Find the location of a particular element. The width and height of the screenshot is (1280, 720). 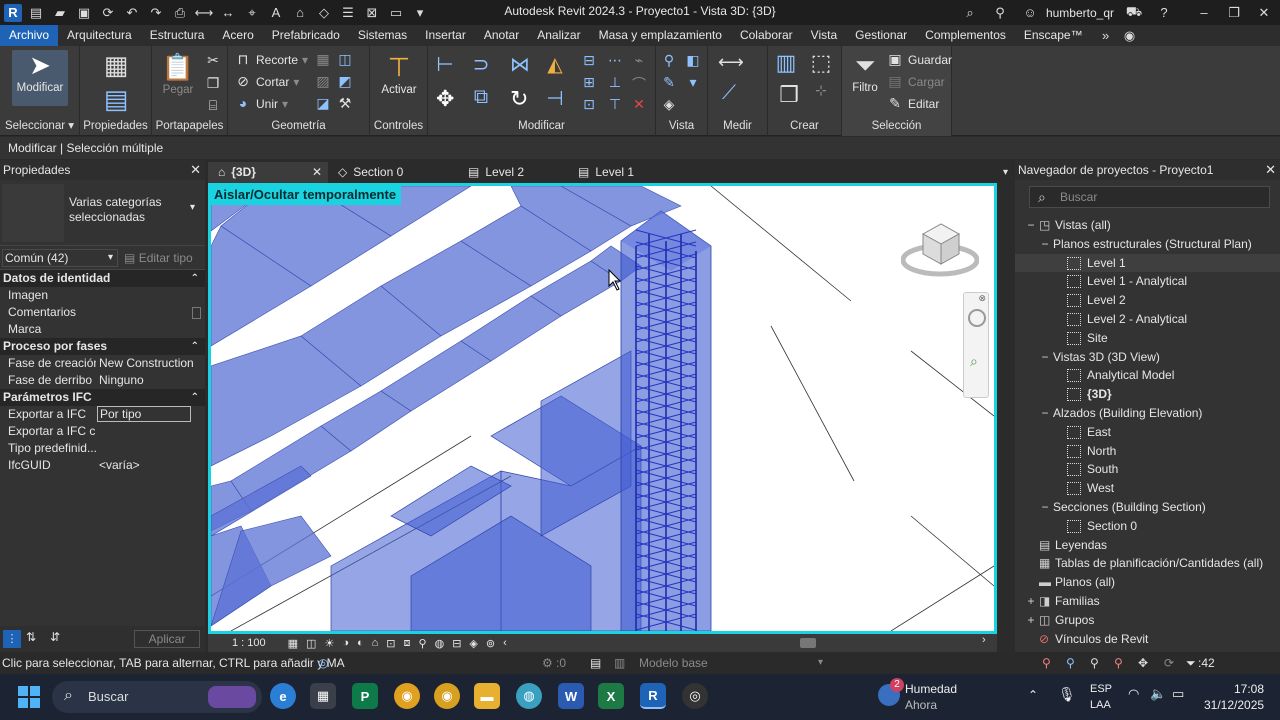

cargar-button: ▤ Cargar is located at coordinates (915, 82).